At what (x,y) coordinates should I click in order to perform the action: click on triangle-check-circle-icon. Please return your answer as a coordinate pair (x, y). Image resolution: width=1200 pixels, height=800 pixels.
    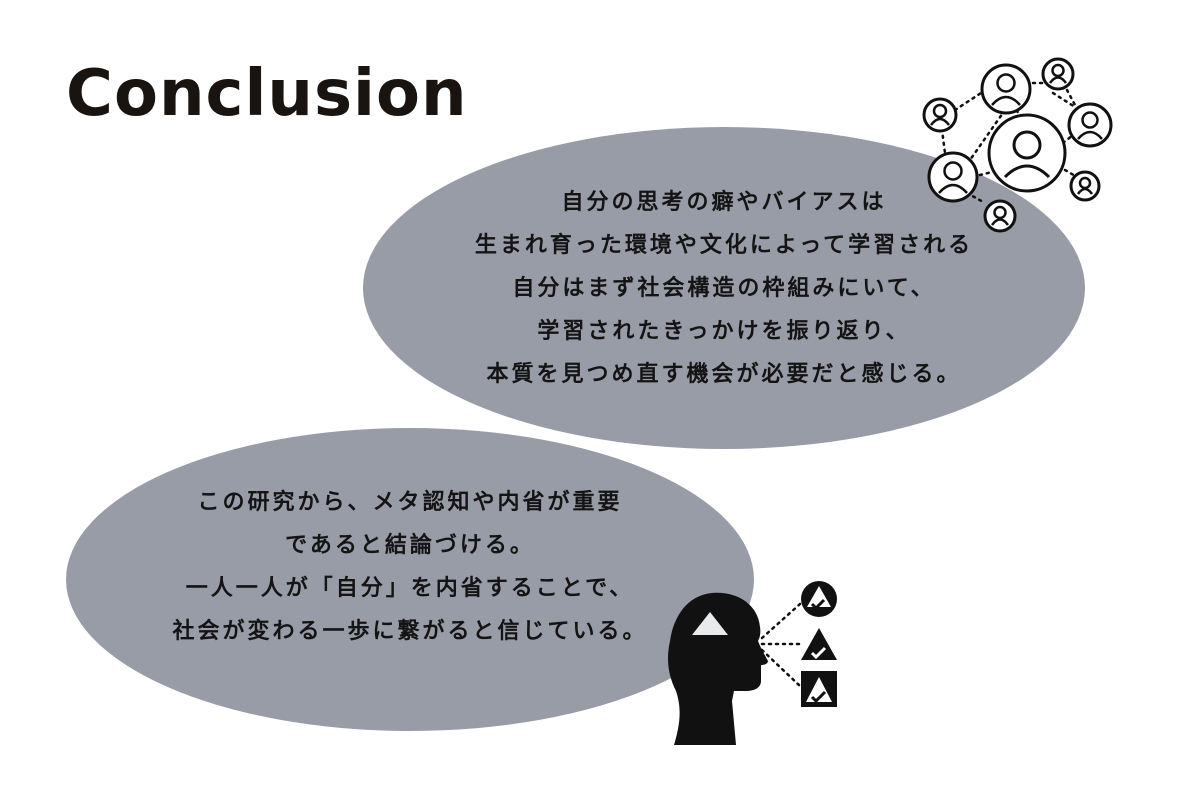
    Looking at the image, I should click on (819, 599).